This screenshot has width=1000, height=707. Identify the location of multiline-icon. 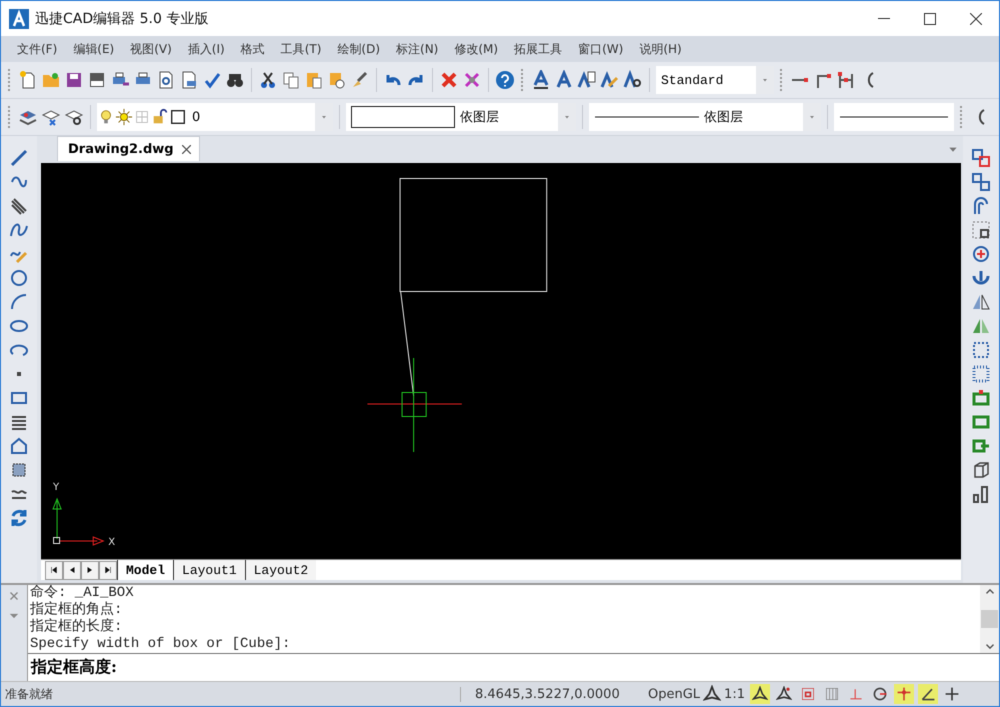
(19, 206).